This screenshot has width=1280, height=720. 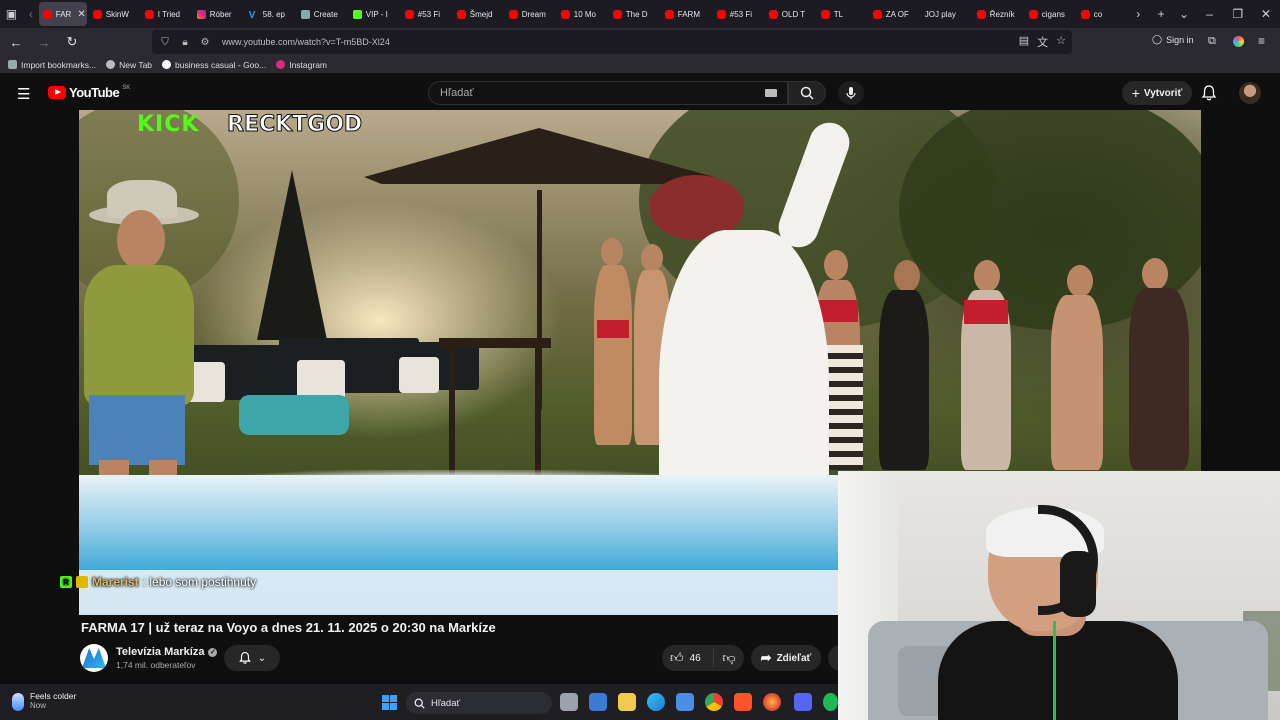 What do you see at coordinates (374, 14) in the screenshot?
I see `browser-tab: VIP - I` at bounding box center [374, 14].